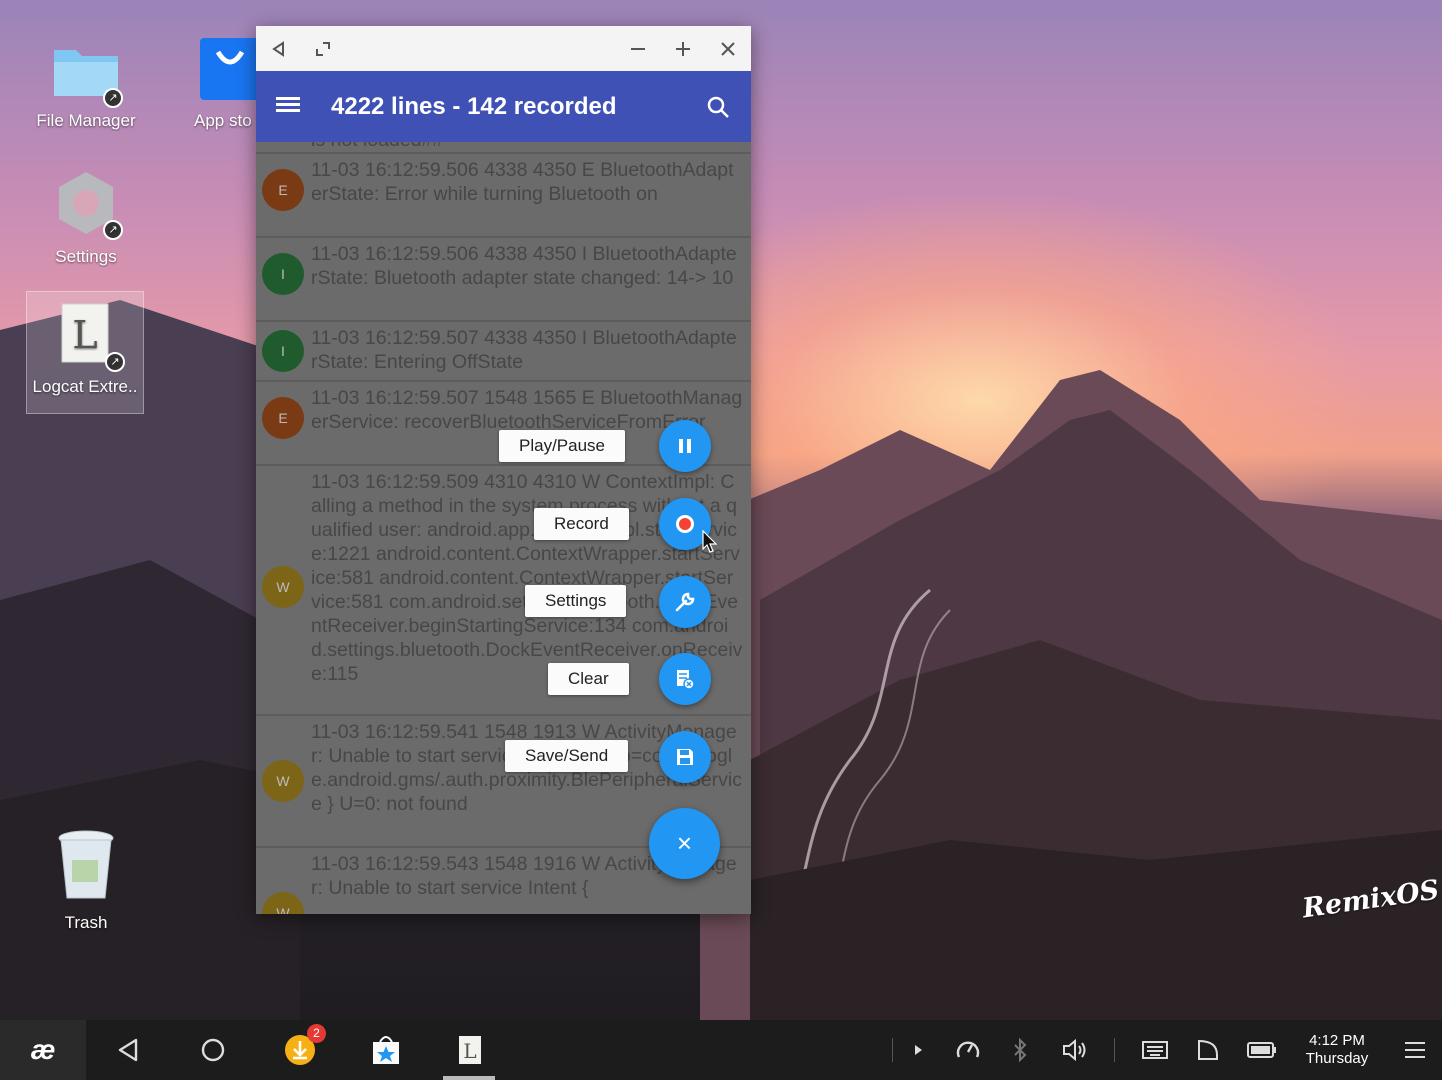  Describe the element at coordinates (291, 106) in the screenshot. I see `hamburger-menu-icon` at that location.